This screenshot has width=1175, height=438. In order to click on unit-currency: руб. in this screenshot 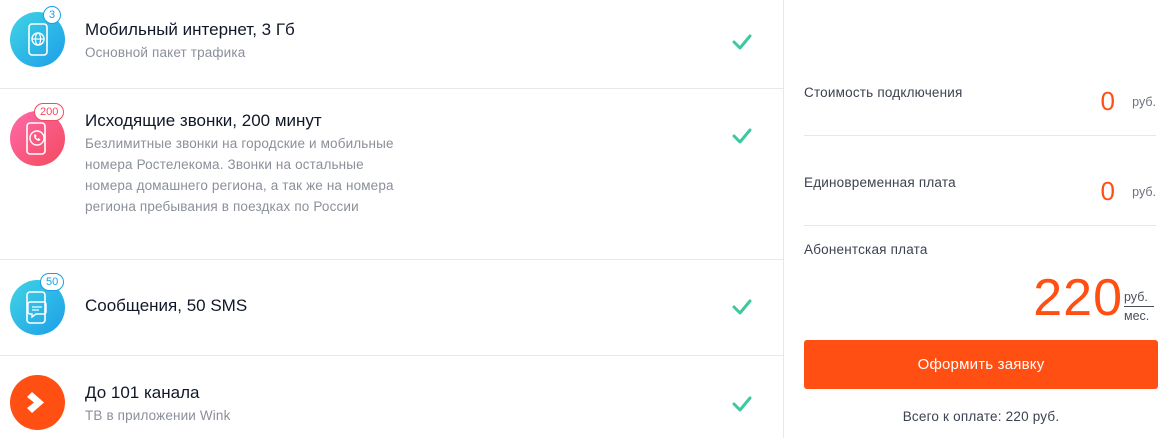, I will do `click(1139, 298)`.